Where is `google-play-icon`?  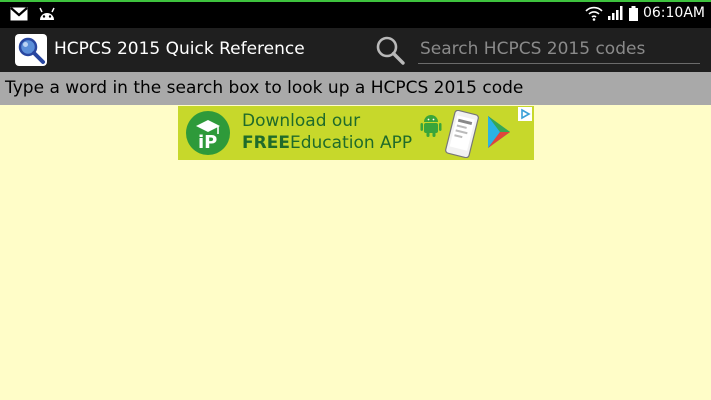
google-play-icon is located at coordinates (499, 132).